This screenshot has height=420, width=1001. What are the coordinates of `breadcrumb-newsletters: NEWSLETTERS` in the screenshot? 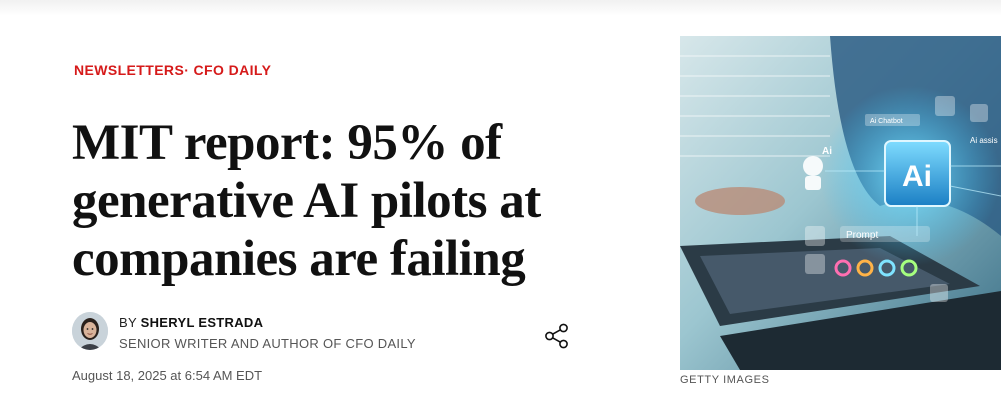 It's located at (129, 70).